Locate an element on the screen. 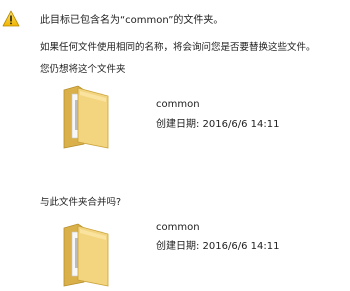  target-folder-item is located at coordinates (87, 254).